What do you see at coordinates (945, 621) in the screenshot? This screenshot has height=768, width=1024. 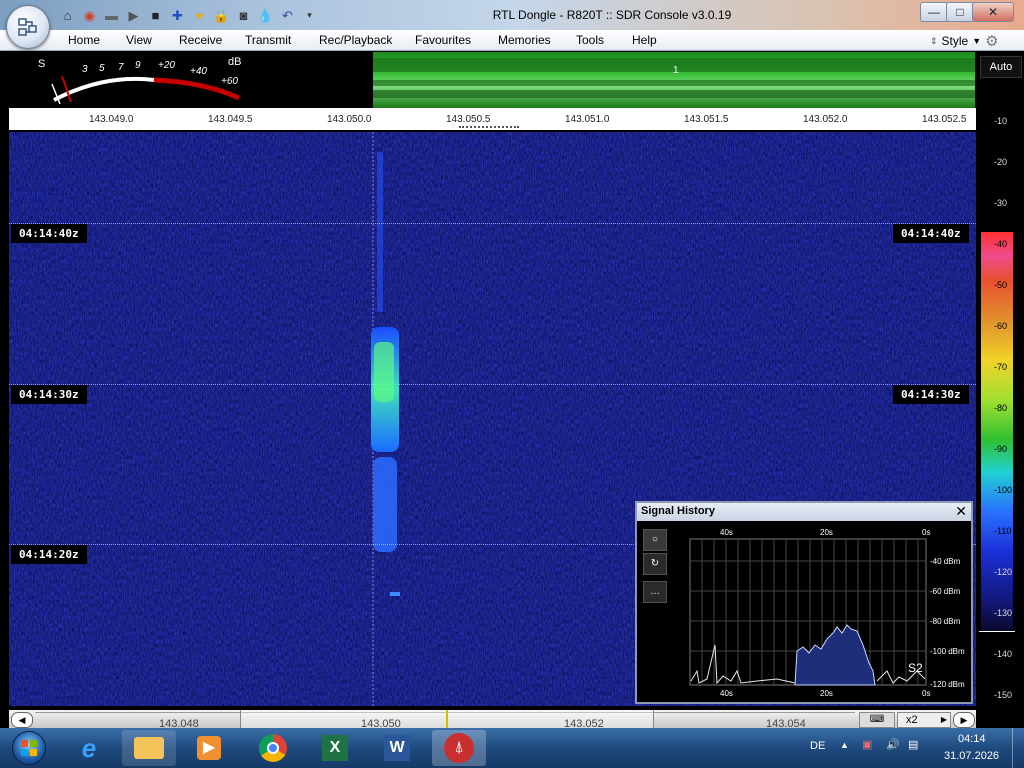 I see `dbm-label: -80 dBm` at bounding box center [945, 621].